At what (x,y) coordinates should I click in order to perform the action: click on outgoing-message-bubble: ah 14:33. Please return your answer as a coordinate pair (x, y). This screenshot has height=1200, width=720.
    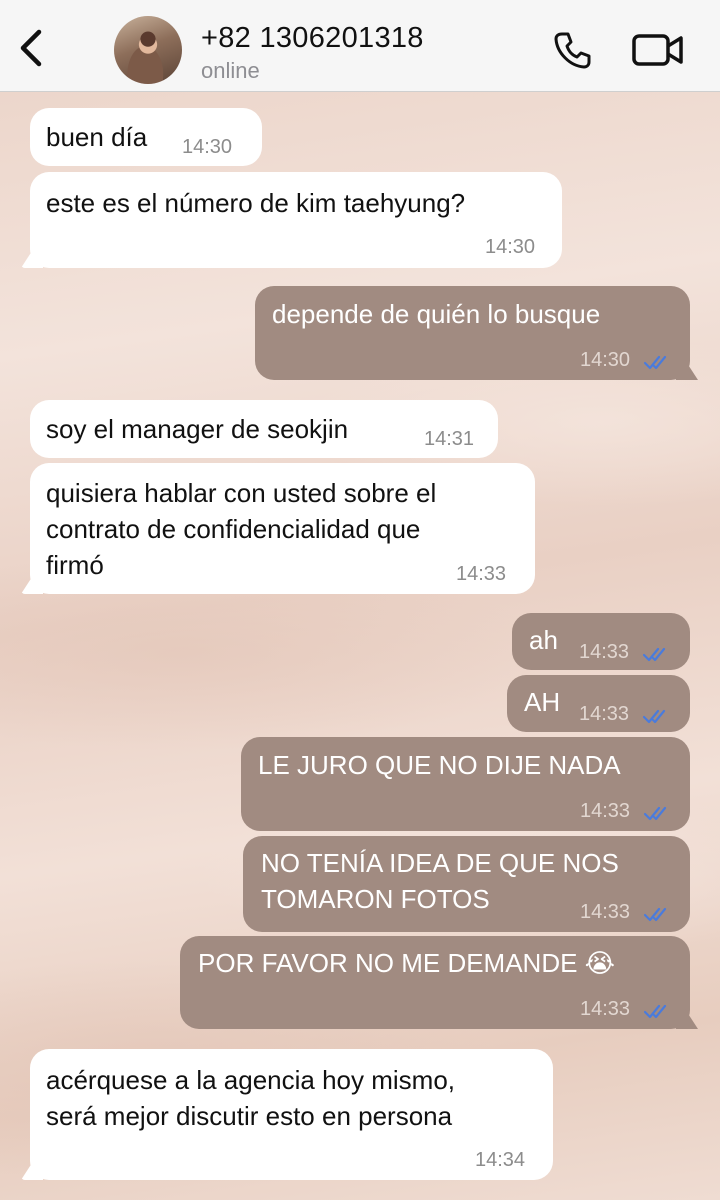
    Looking at the image, I should click on (601, 641).